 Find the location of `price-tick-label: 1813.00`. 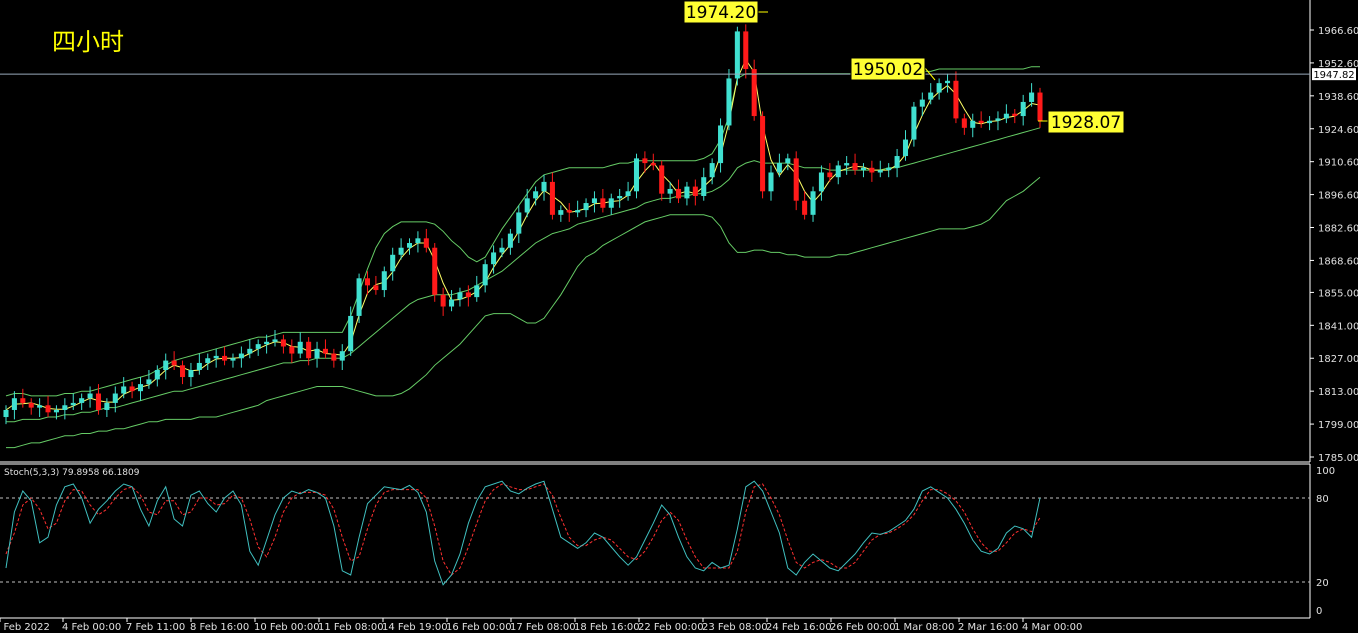

price-tick-label: 1813.00 is located at coordinates (1338, 392).